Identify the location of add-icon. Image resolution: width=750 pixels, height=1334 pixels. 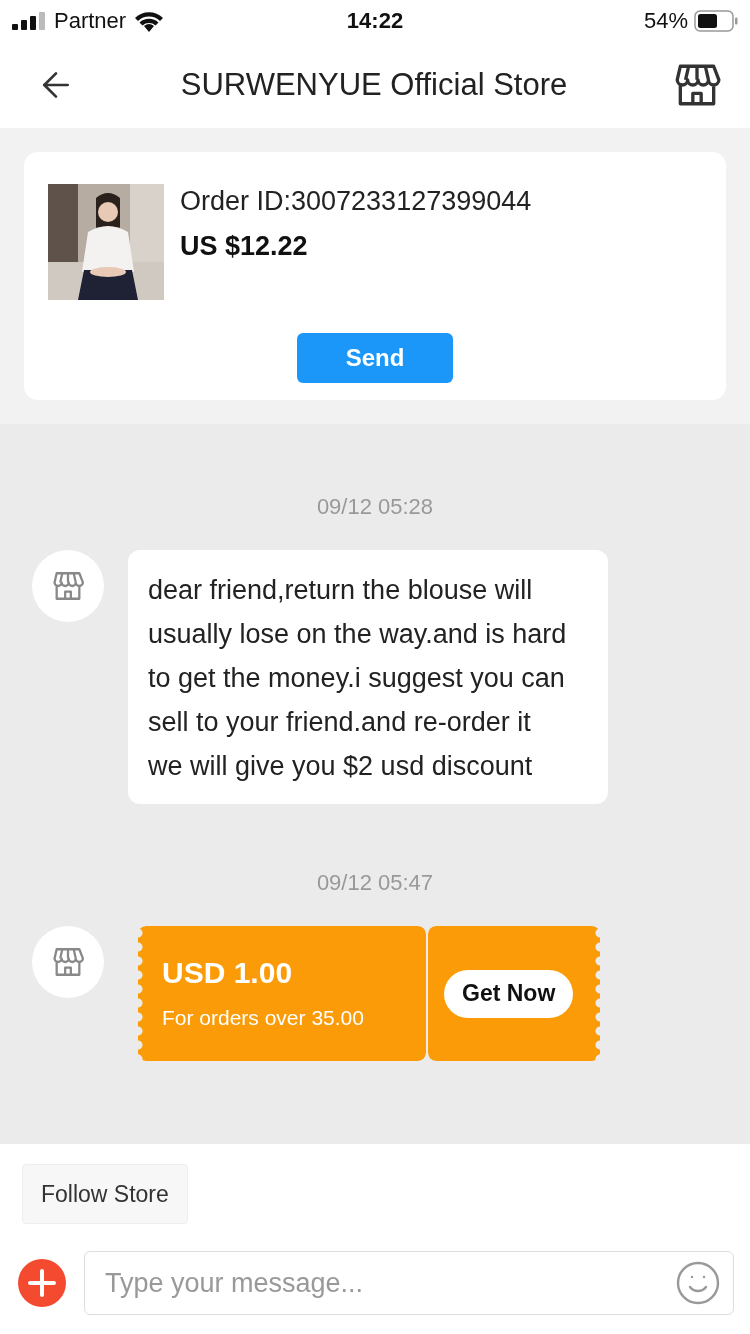
(42, 1283).